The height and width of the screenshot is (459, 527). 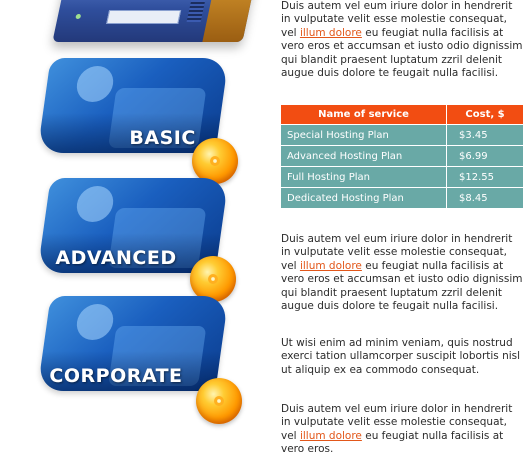 I want to click on plan-card-basic: BASIC, so click(x=133, y=105).